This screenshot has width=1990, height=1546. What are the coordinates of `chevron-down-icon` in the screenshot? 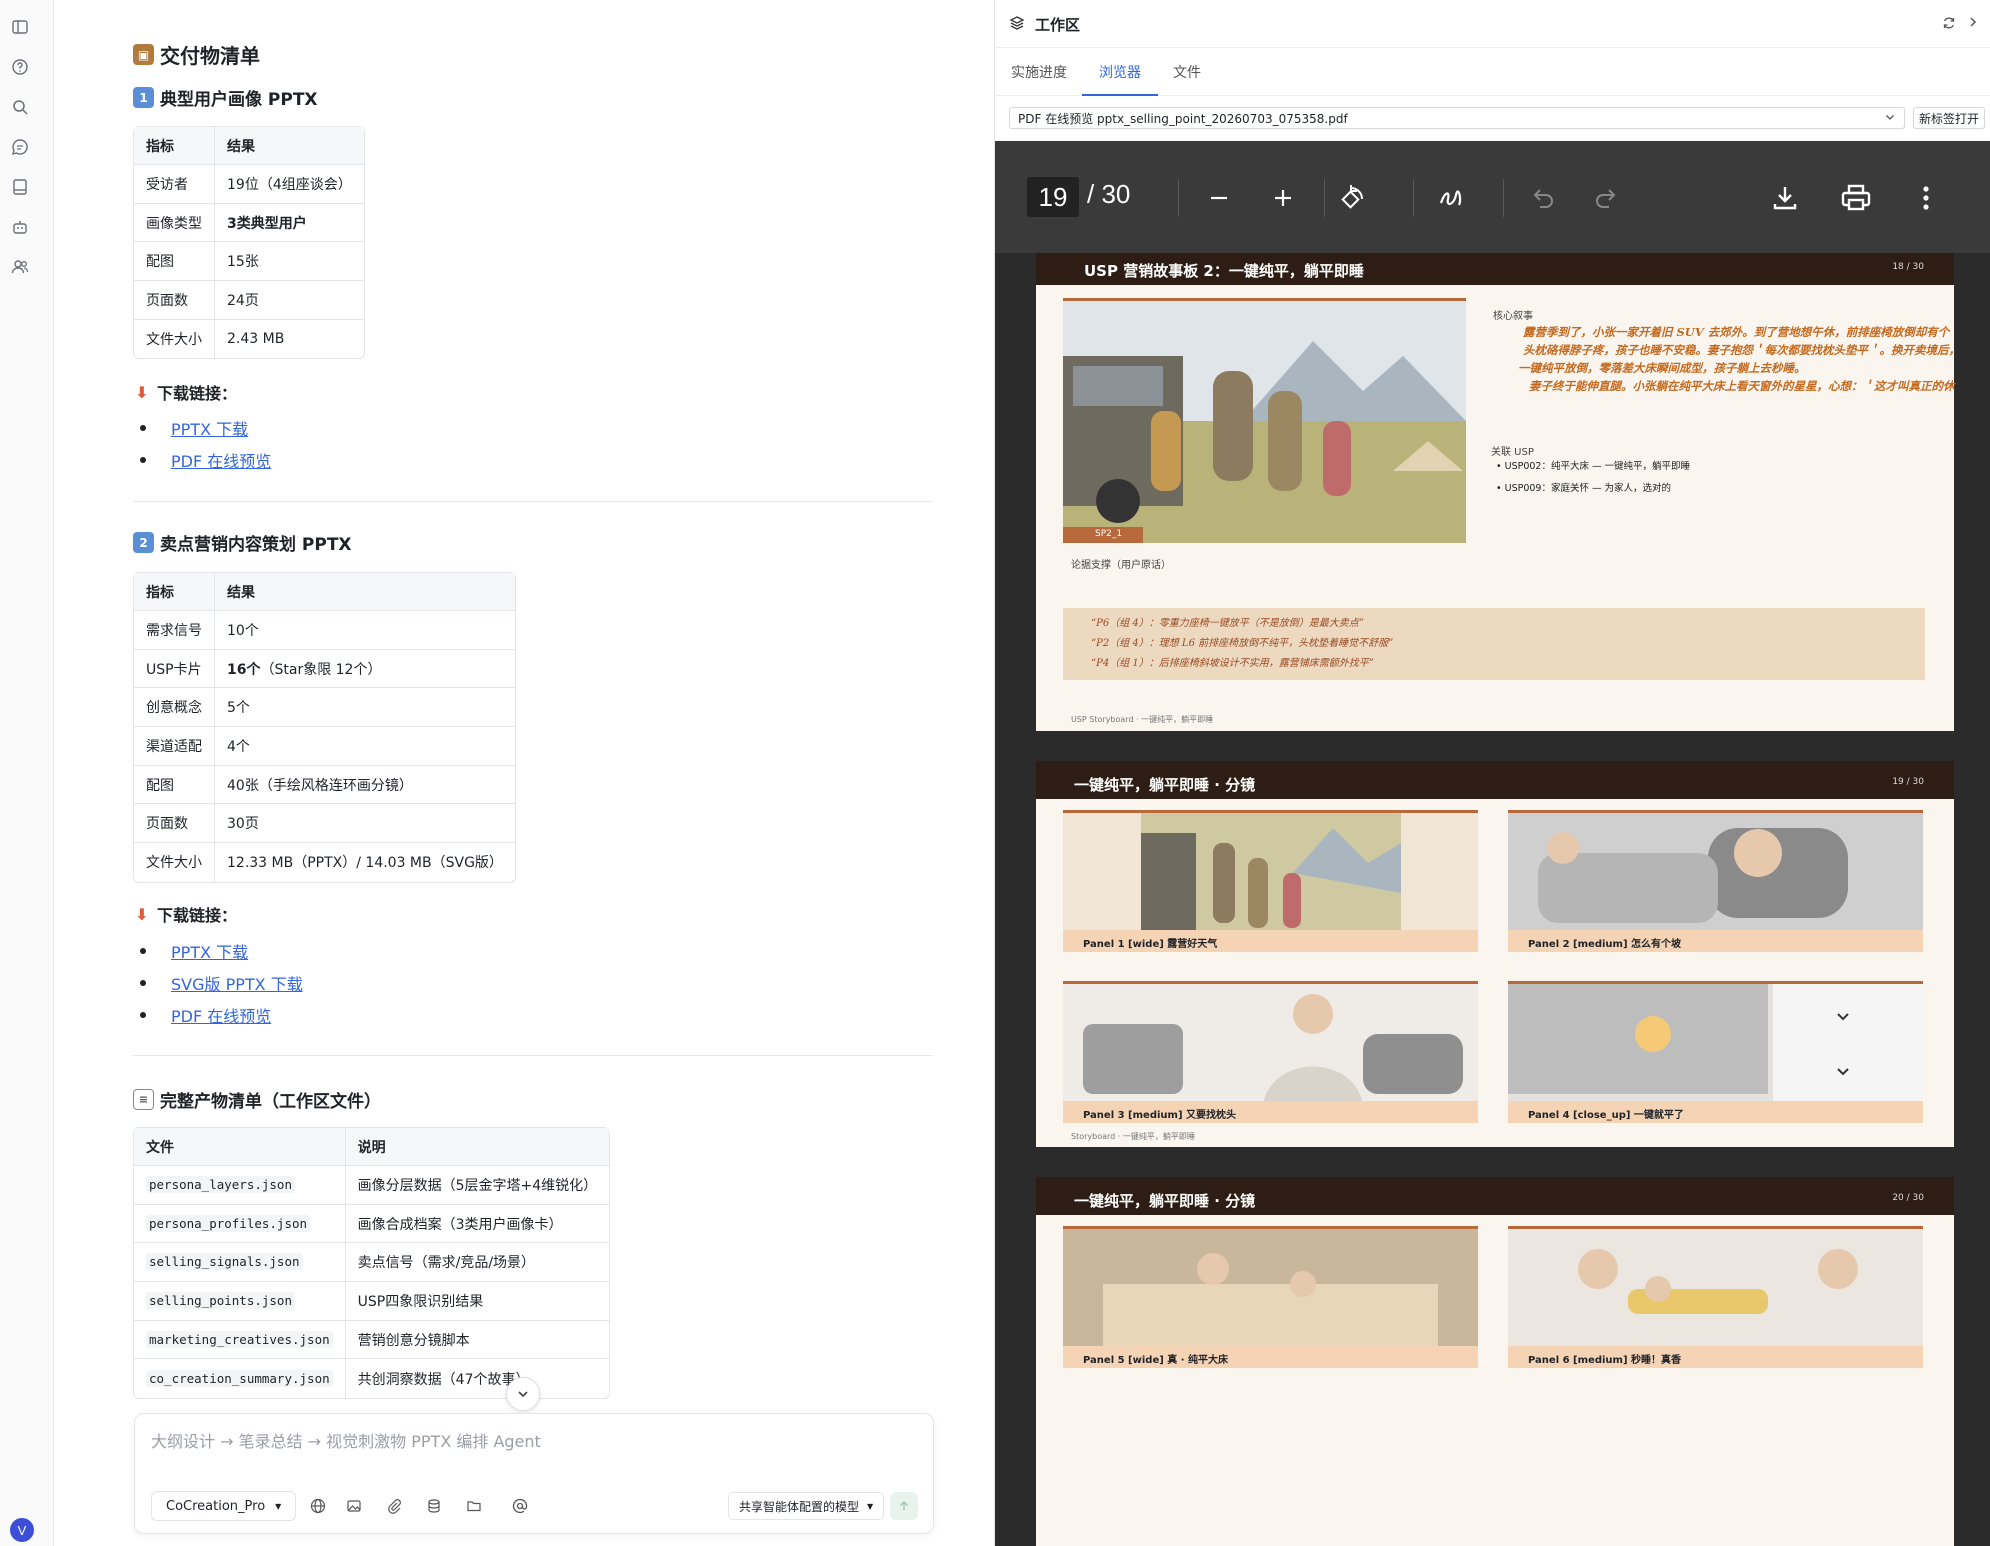 It's located at (1890, 118).